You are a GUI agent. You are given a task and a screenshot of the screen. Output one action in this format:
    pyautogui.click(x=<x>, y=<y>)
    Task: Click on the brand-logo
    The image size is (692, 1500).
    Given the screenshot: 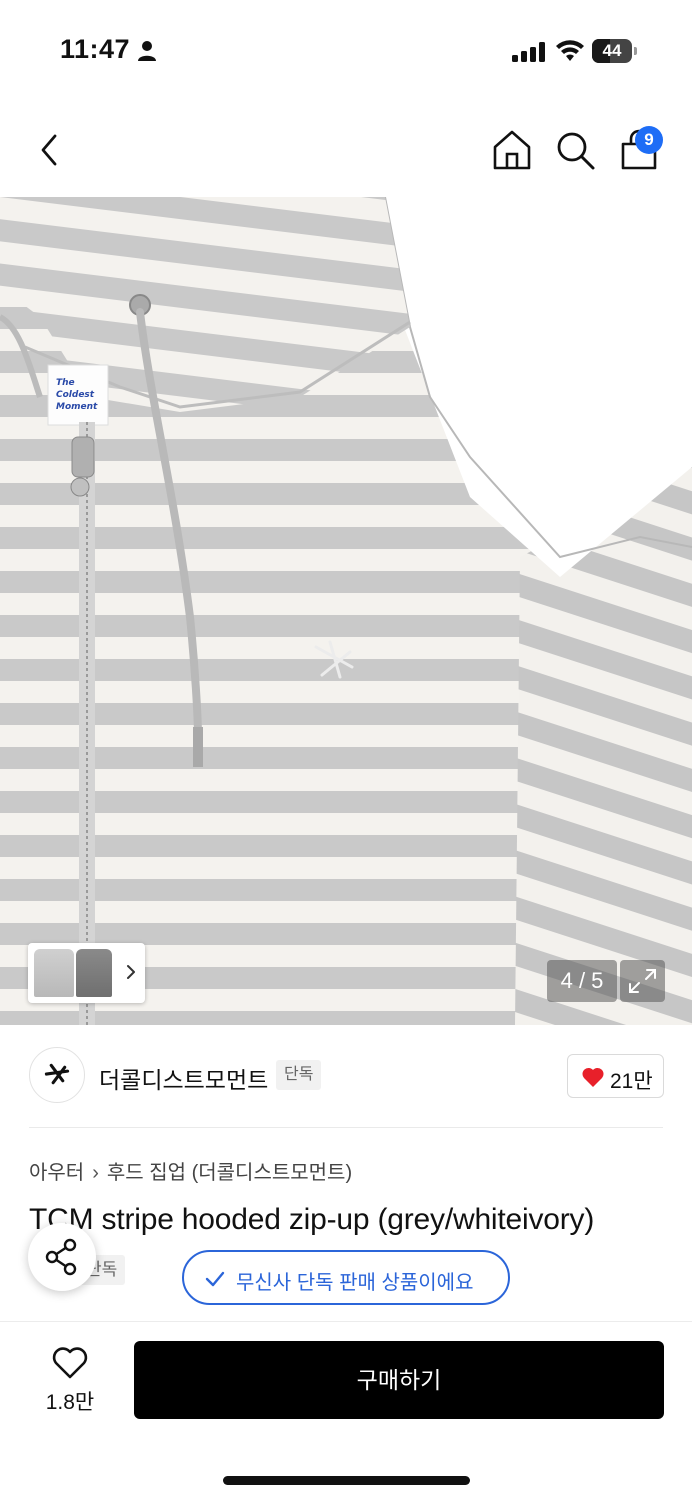 What is the action you would take?
    pyautogui.click(x=57, y=1075)
    